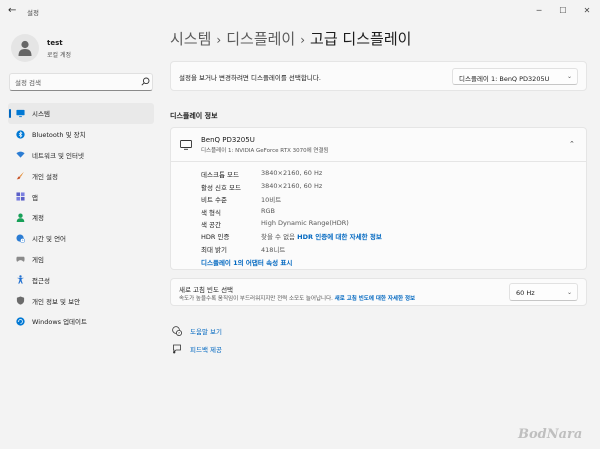  Describe the element at coordinates (20, 238) in the screenshot. I see `globe-clock-icon` at that location.